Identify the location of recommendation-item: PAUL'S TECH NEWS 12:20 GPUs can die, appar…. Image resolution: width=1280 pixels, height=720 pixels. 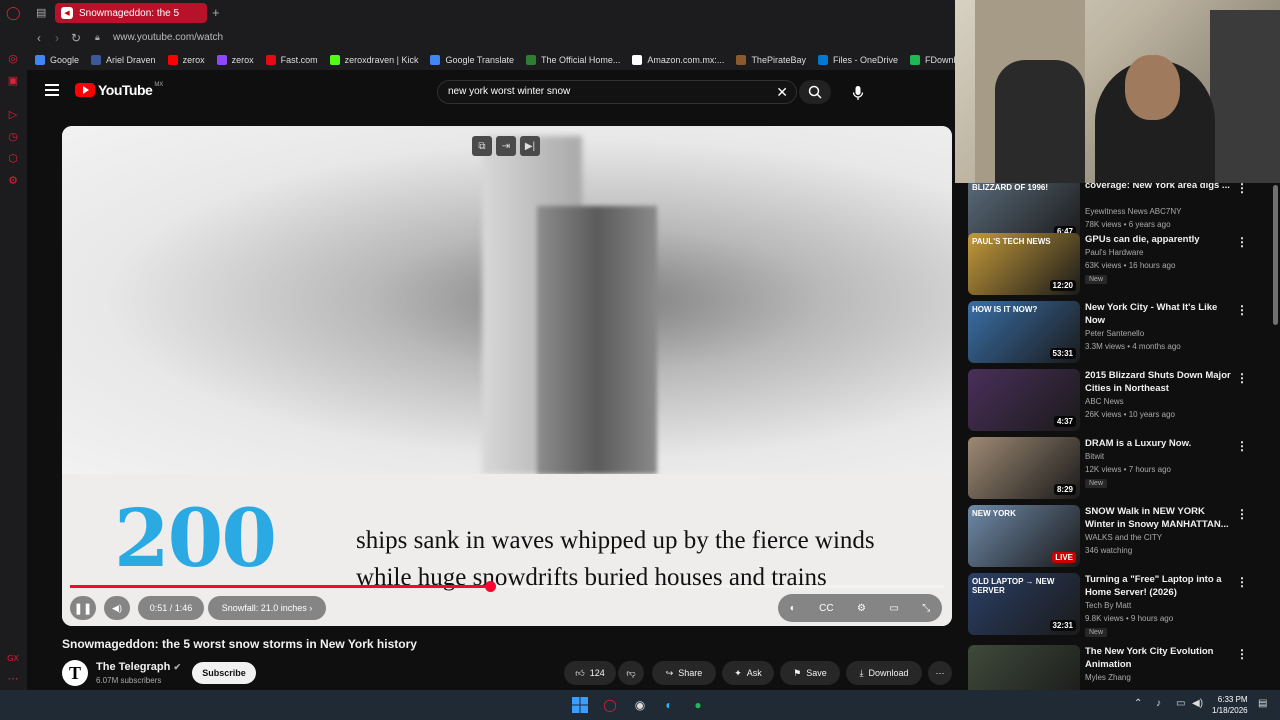
(1118, 264).